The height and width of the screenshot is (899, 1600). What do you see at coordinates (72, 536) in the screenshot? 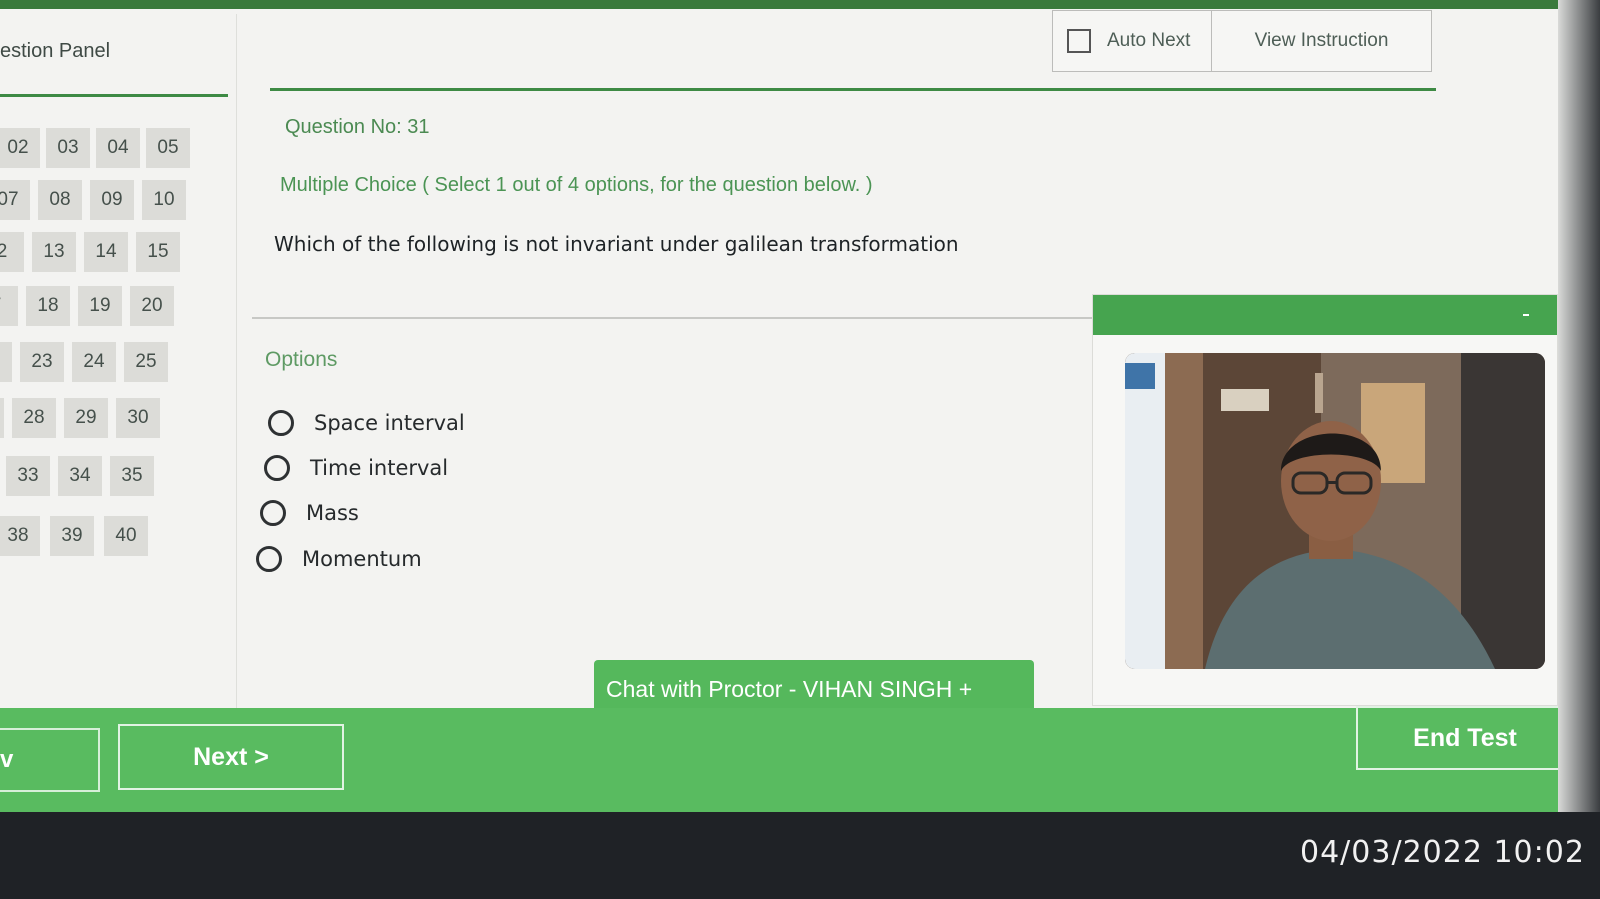
I see `question-number-button: 39` at bounding box center [72, 536].